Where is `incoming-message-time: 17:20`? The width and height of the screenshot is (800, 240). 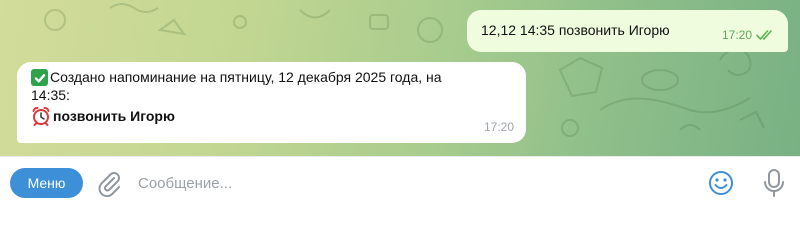 incoming-message-time: 17:20 is located at coordinates (498, 127).